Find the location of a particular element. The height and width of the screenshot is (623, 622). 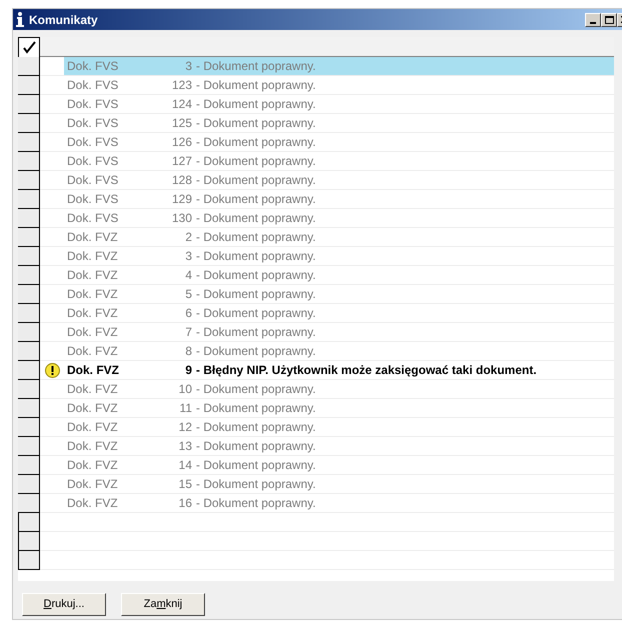

message-row: Dok. FVZ 6 - Dokument poprawny. is located at coordinates (339, 313).